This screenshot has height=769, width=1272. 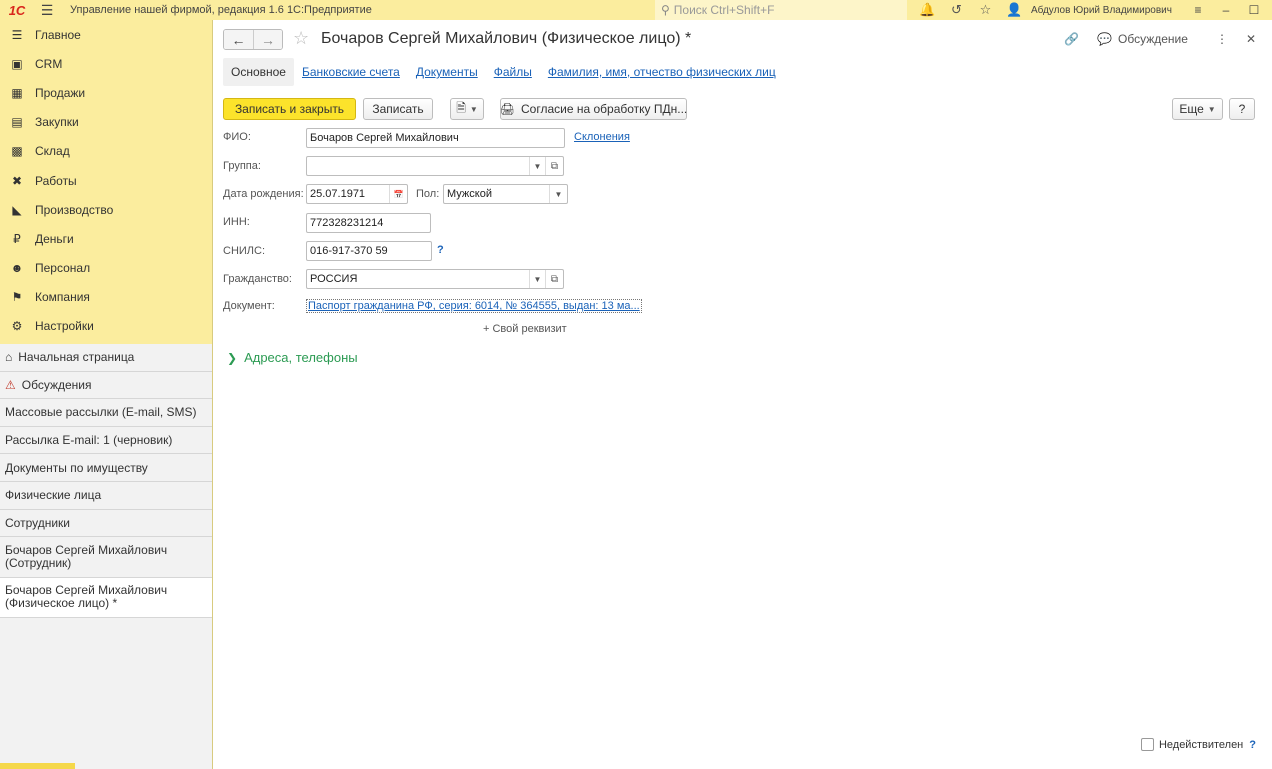 I want to click on sidebar-item-warehouse: ▩ Склад, so click(x=106, y=151).